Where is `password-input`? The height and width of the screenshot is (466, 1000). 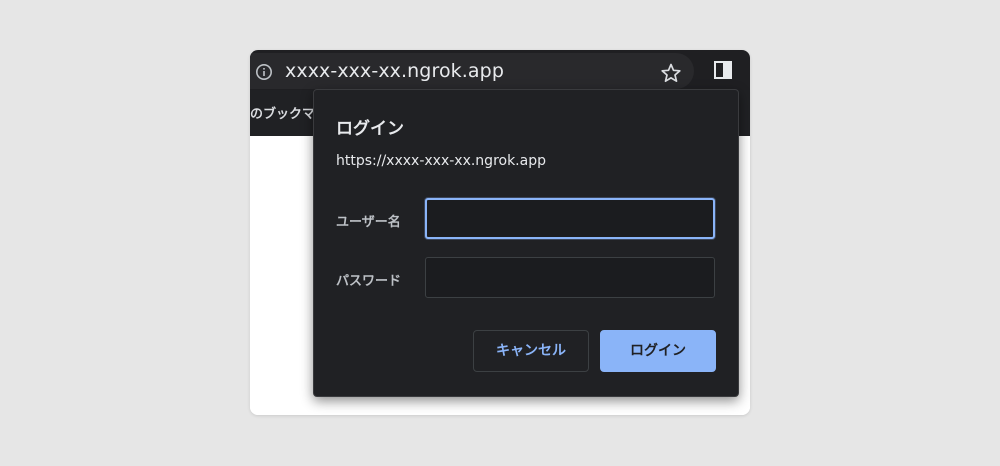 password-input is located at coordinates (570, 277).